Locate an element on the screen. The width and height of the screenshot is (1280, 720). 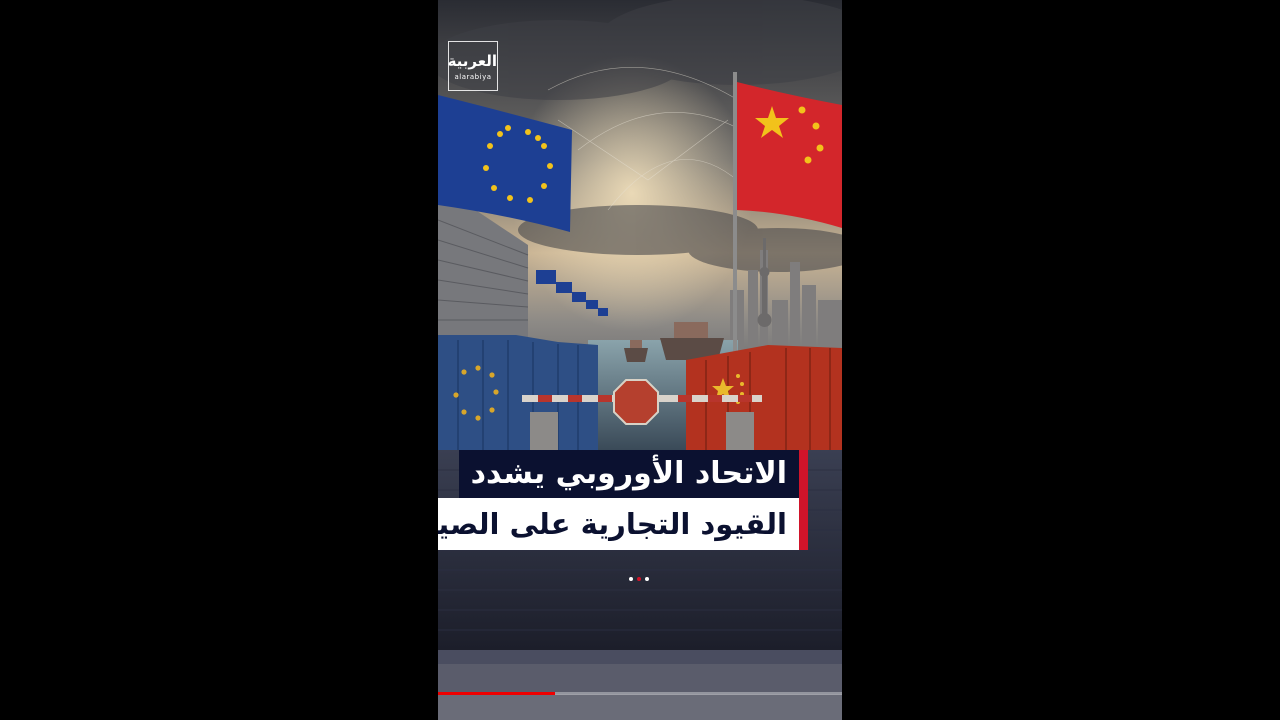
alarabiya-logo: العربية alarabiya is located at coordinates (473, 66).